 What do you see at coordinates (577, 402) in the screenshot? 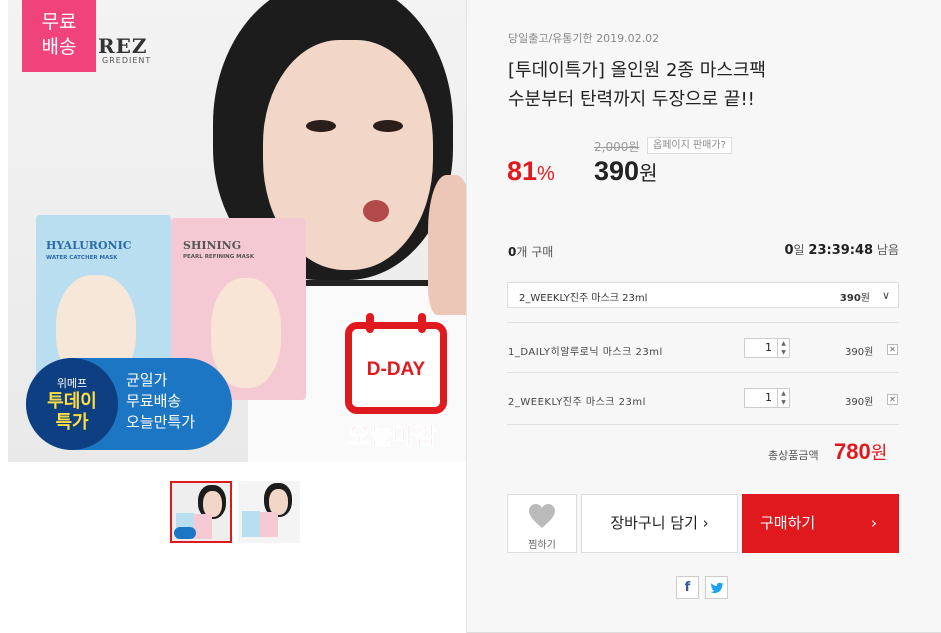
I see `selected-item-name: 2_WEEKLY진주 마스크 23ml` at bounding box center [577, 402].